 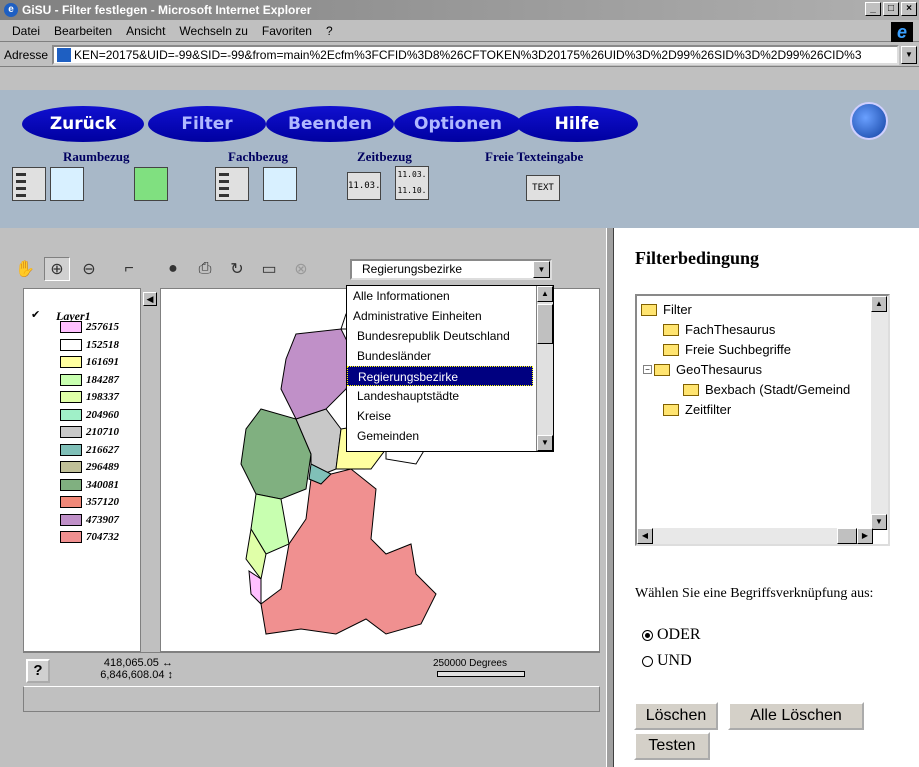 I want to click on quit-button: Beenden, so click(x=330, y=124).